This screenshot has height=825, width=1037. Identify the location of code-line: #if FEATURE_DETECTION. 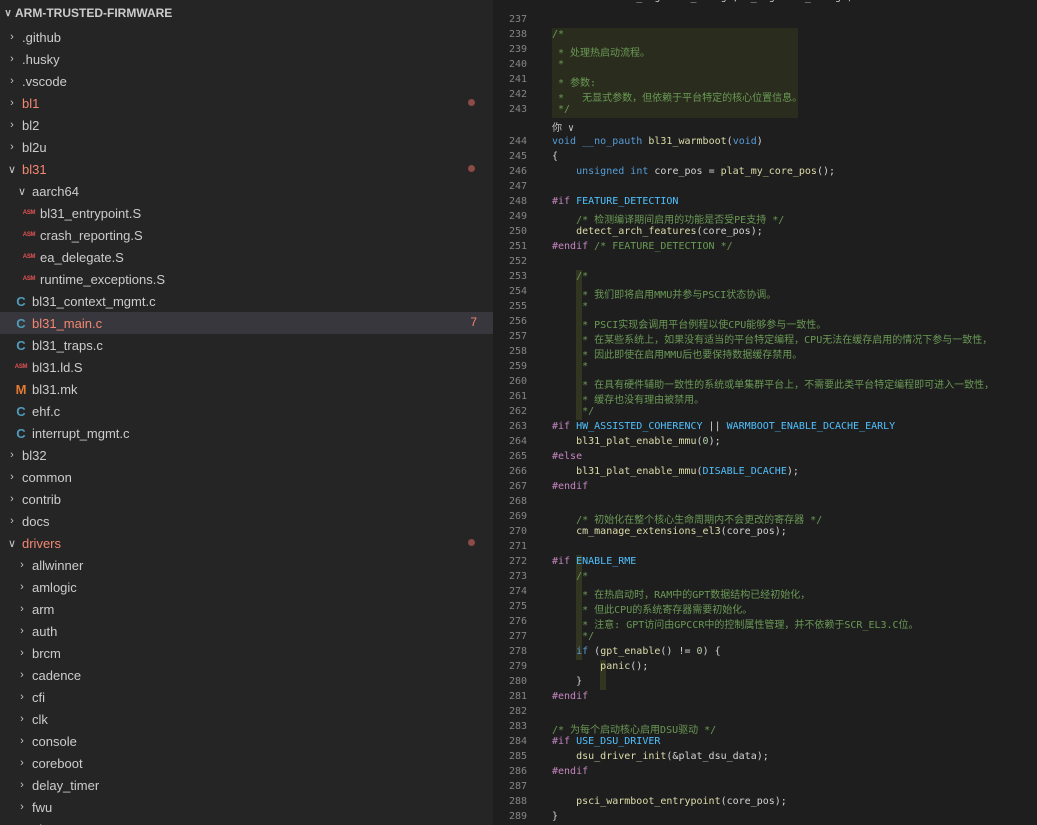
(615, 201).